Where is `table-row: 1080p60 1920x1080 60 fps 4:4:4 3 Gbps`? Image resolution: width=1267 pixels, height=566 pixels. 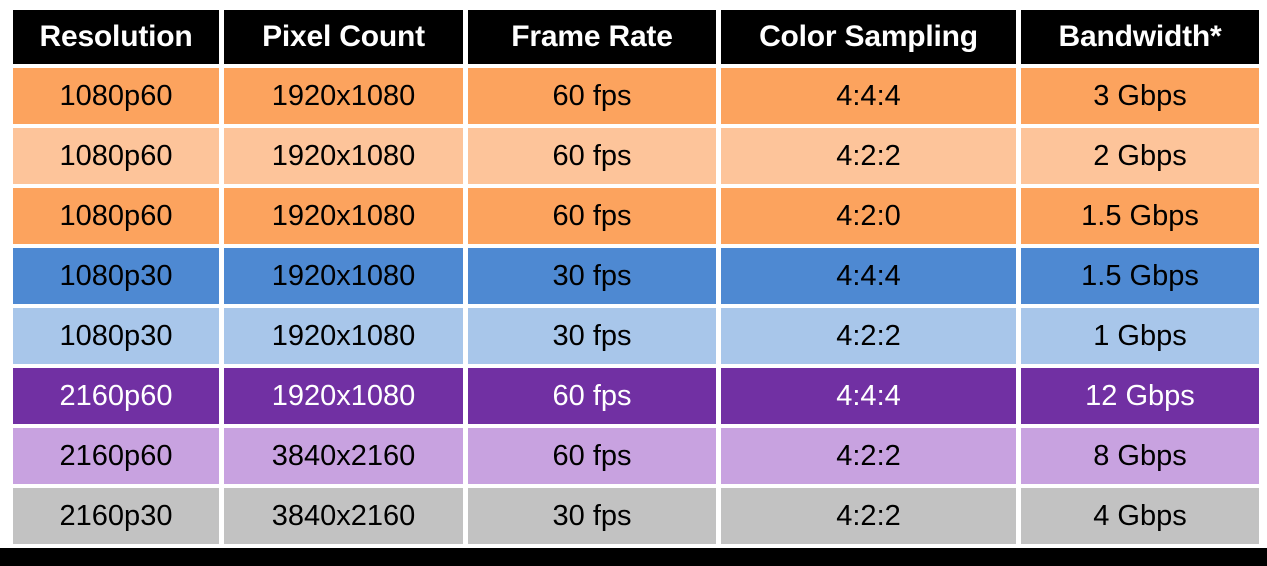 table-row: 1080p60 1920x1080 60 fps 4:4:4 3 Gbps is located at coordinates (636, 96).